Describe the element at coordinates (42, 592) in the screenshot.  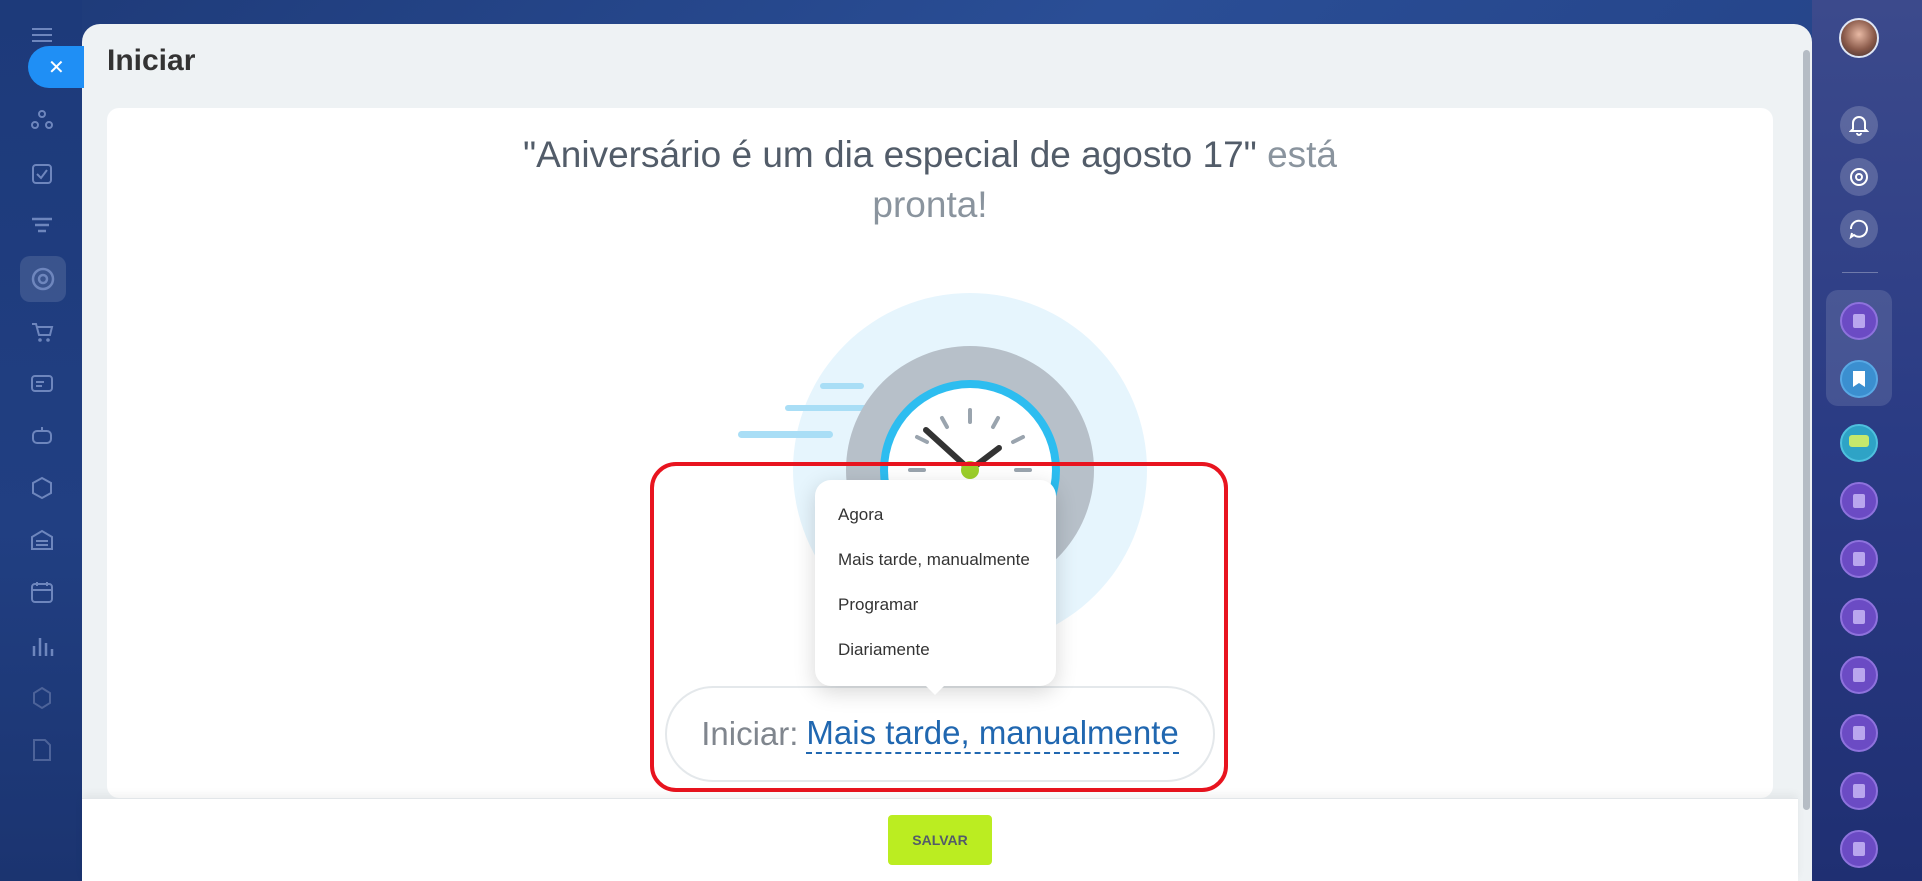
I see `calendar-icon` at that location.